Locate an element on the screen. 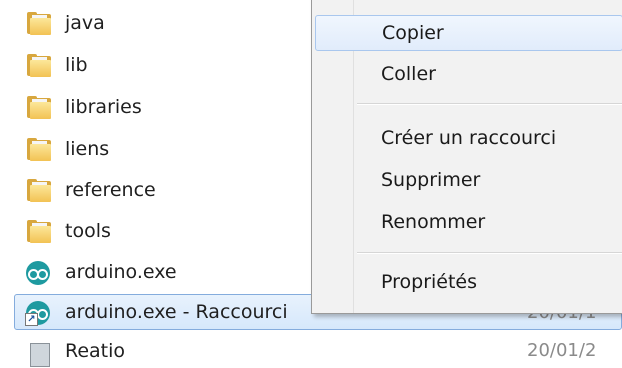 Image resolution: width=622 pixels, height=368 pixels. file-name: liens is located at coordinates (87, 149).